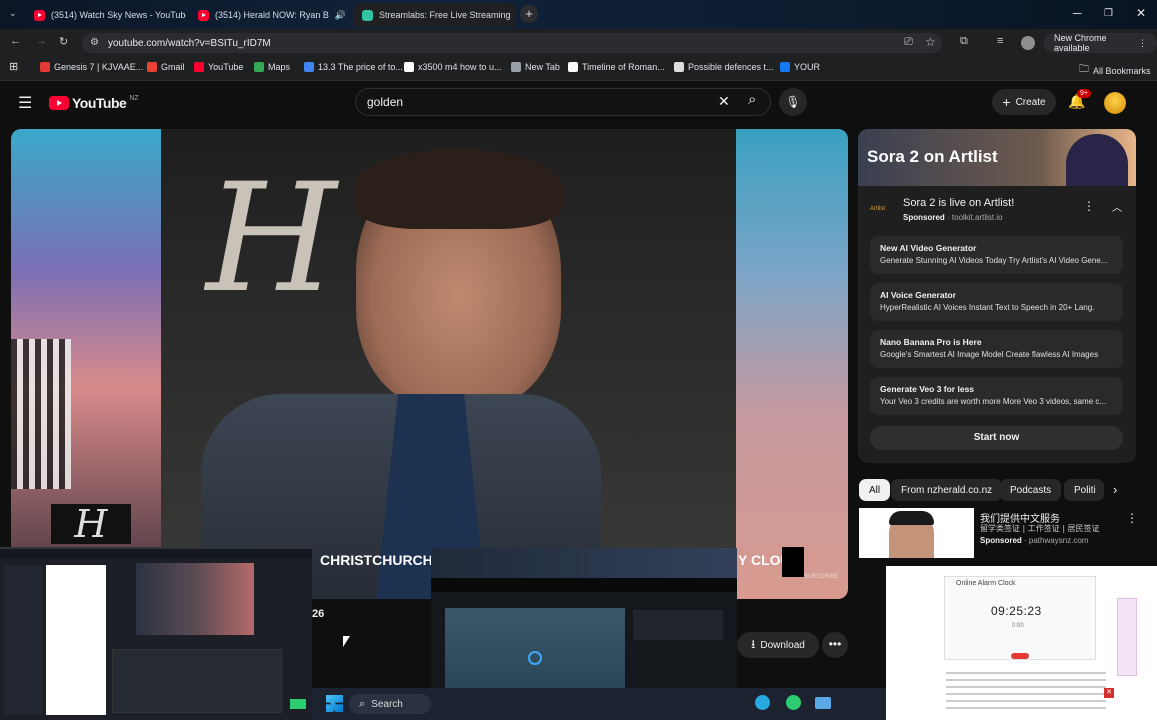  Describe the element at coordinates (785, 67) in the screenshot. I see `facebook-icon` at that location.